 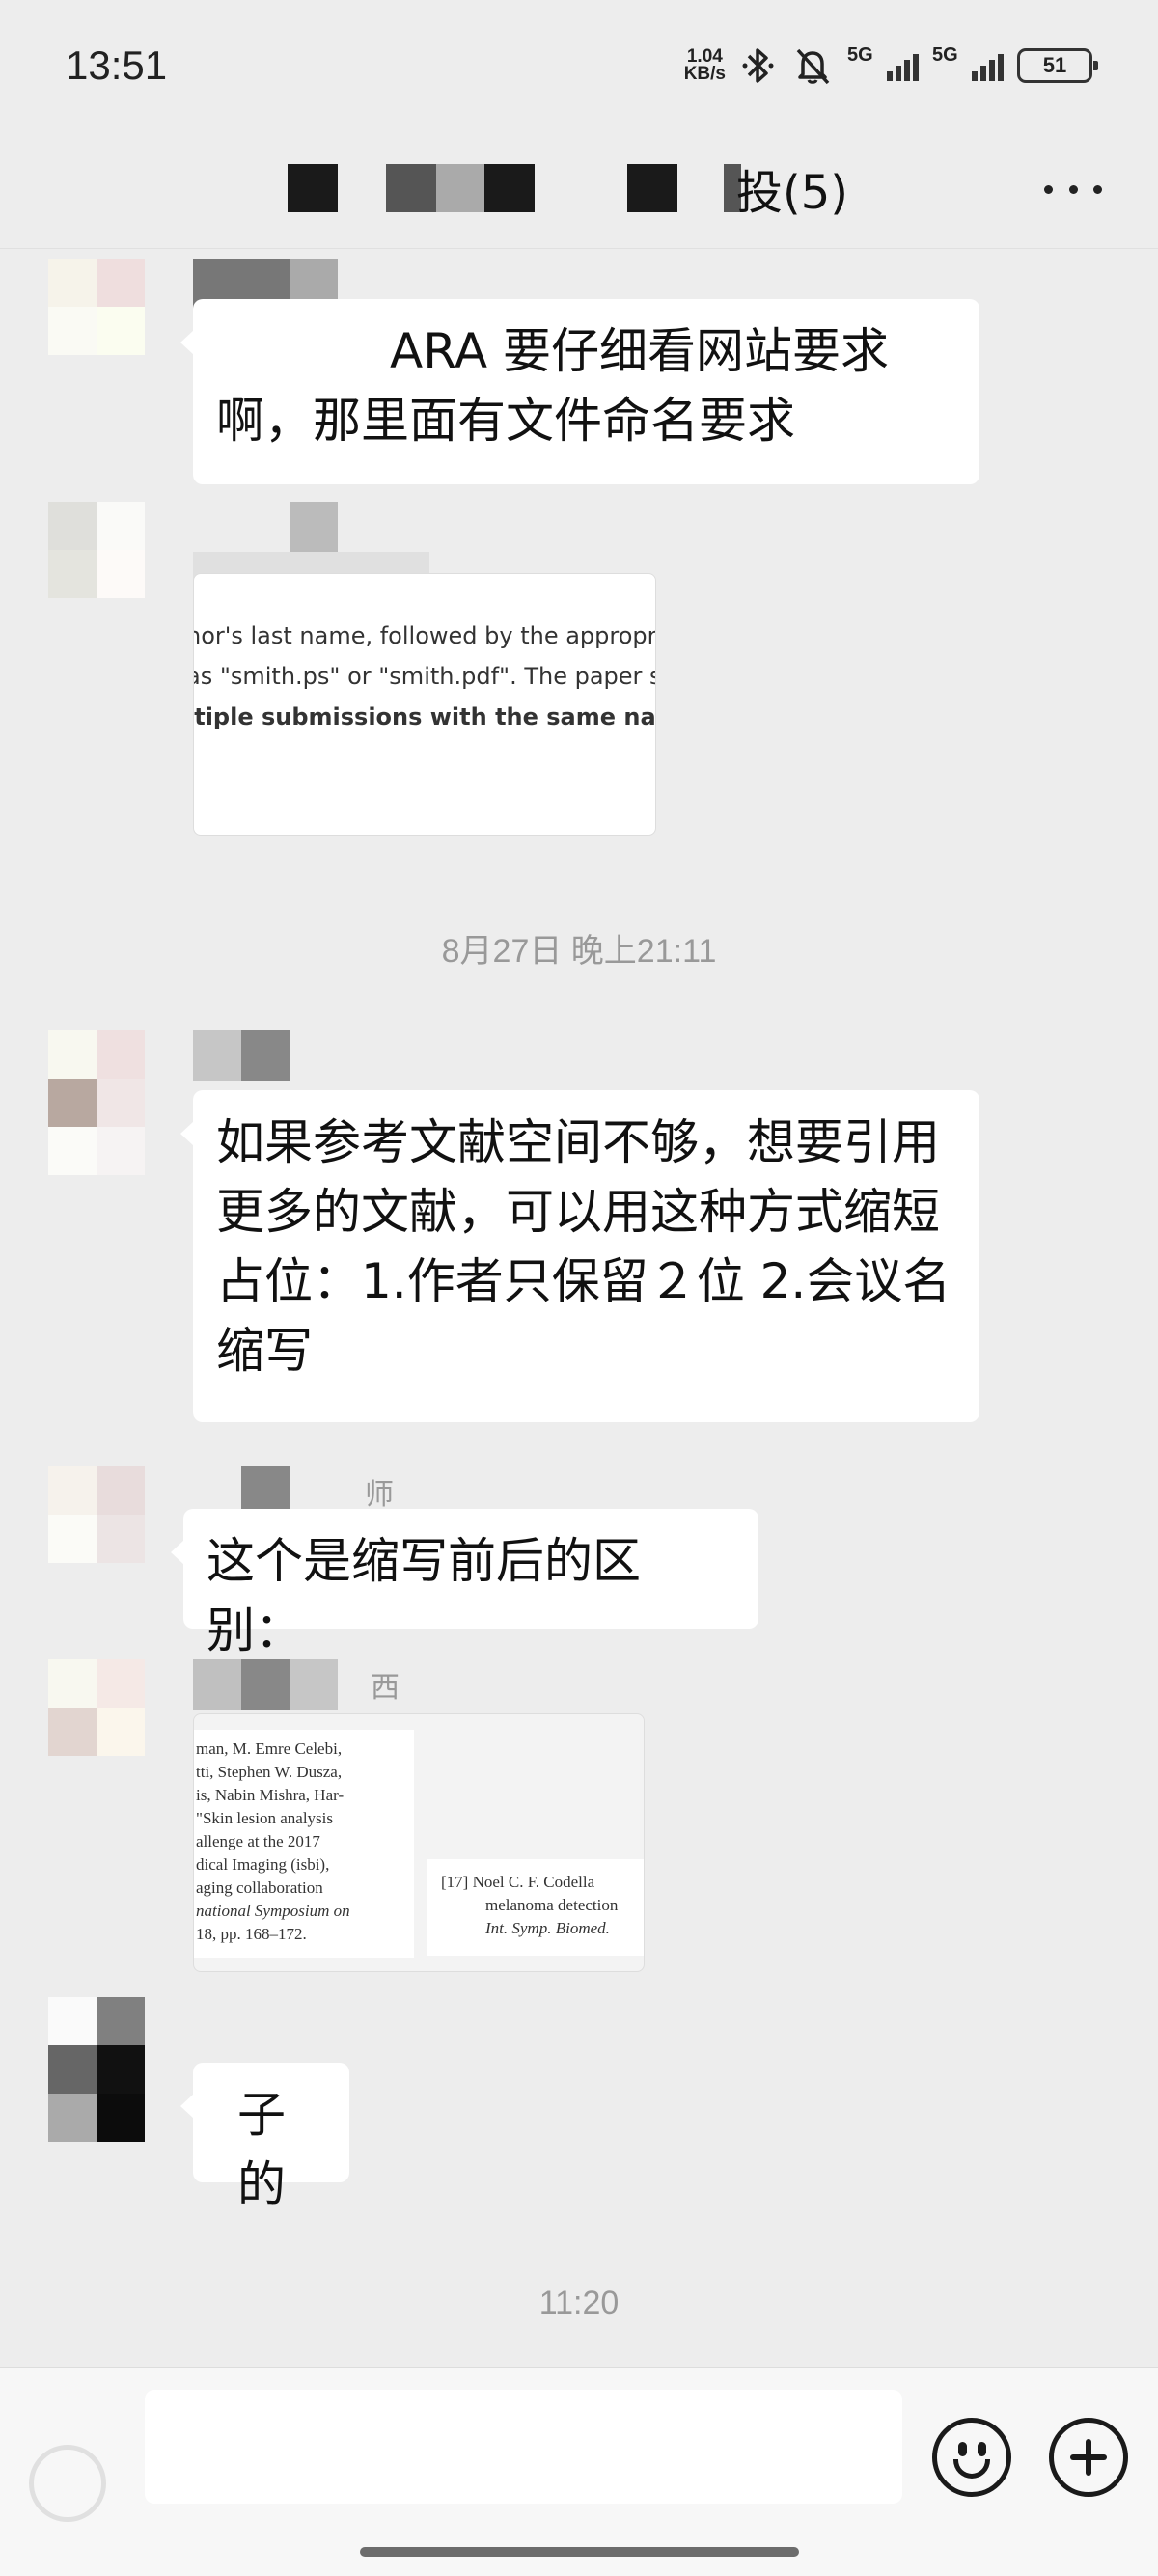 What do you see at coordinates (261, 2149) in the screenshot?
I see `message-text-line: 子的` at bounding box center [261, 2149].